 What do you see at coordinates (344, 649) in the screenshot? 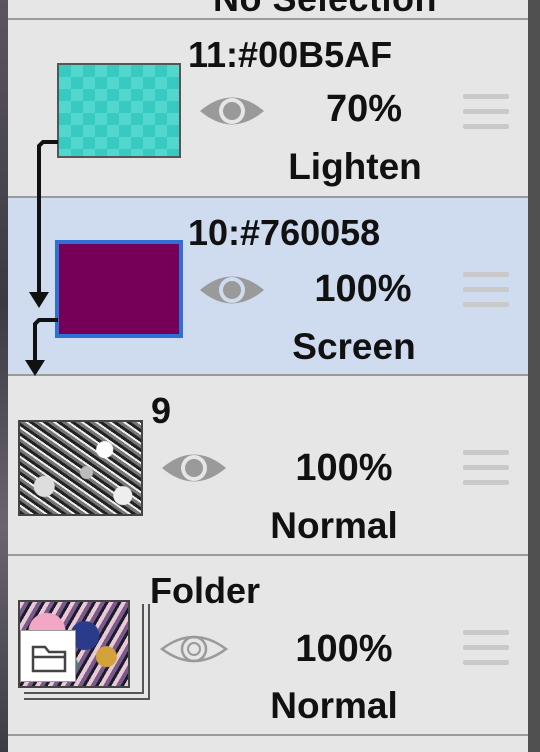
I see `layer-opacity-folder: 100%` at bounding box center [344, 649].